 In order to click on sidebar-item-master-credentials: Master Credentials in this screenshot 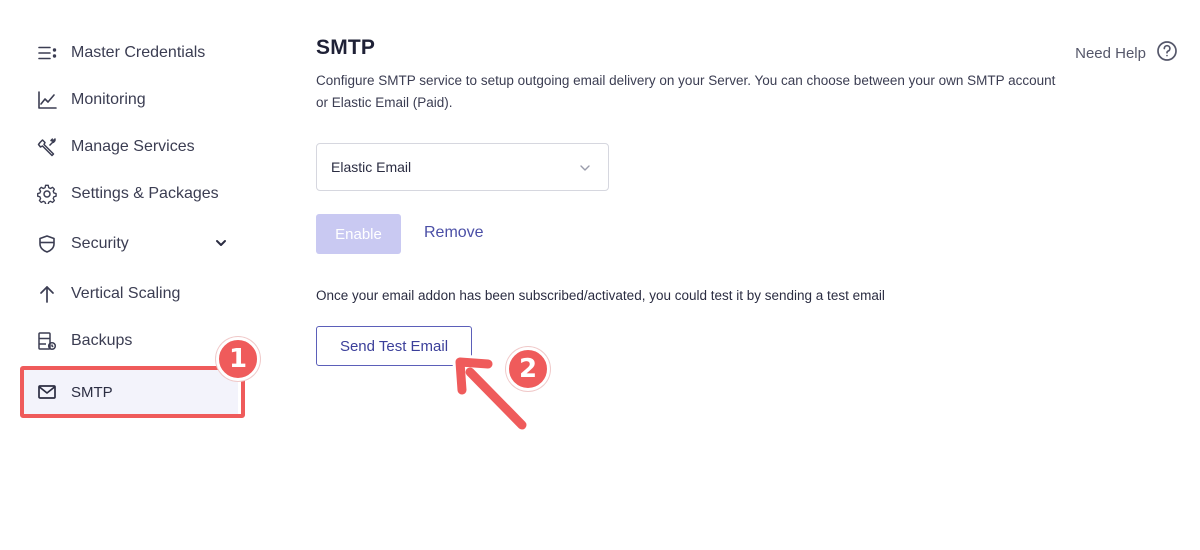, I will do `click(130, 53)`.